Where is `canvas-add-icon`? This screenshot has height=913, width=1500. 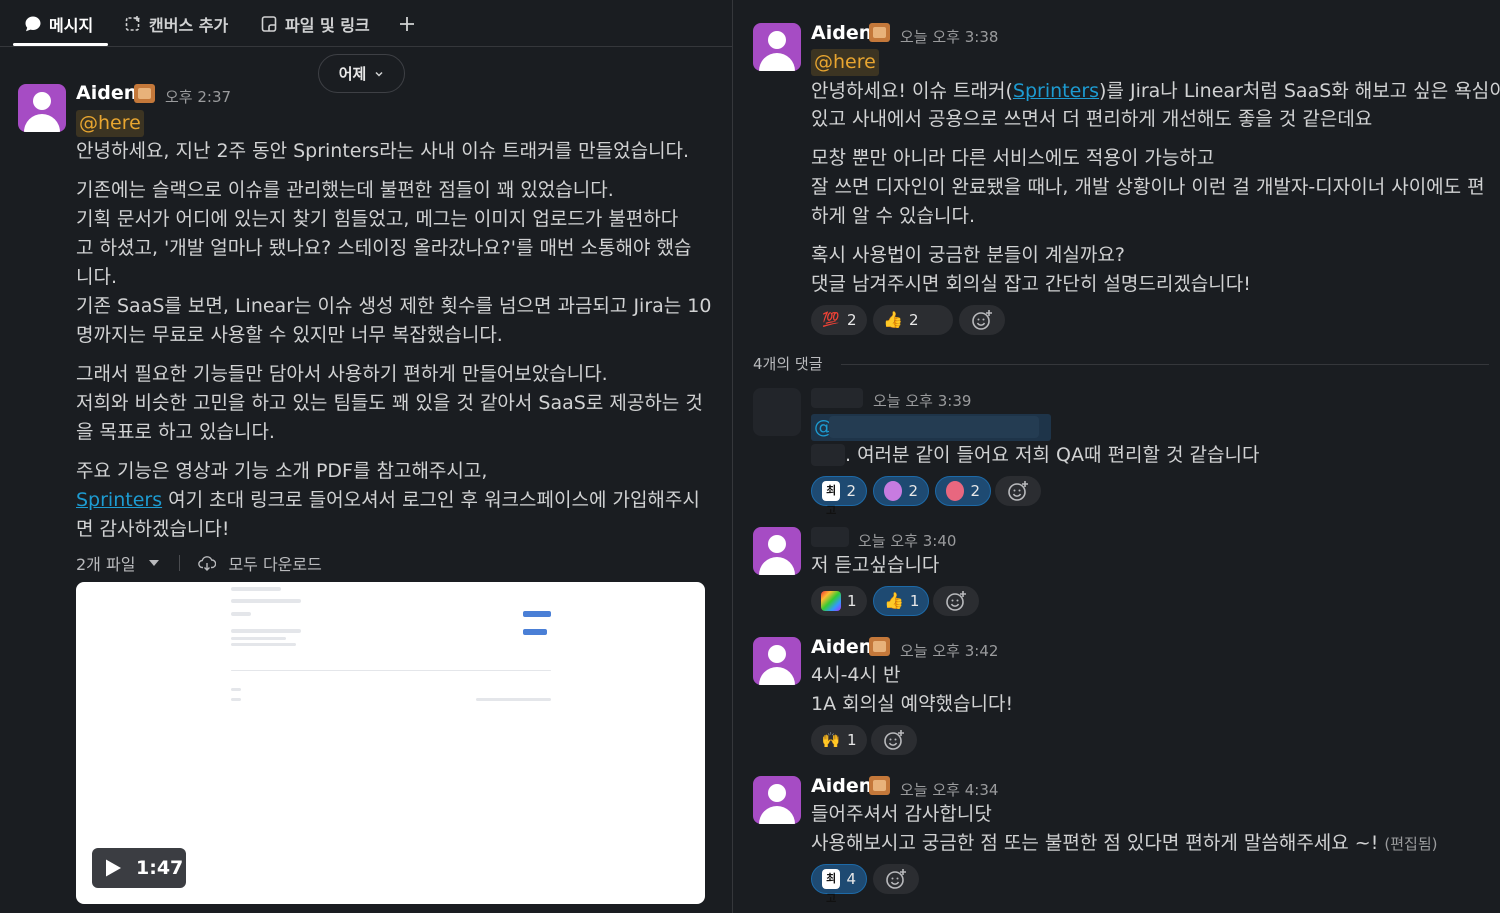 canvas-add-icon is located at coordinates (132, 23).